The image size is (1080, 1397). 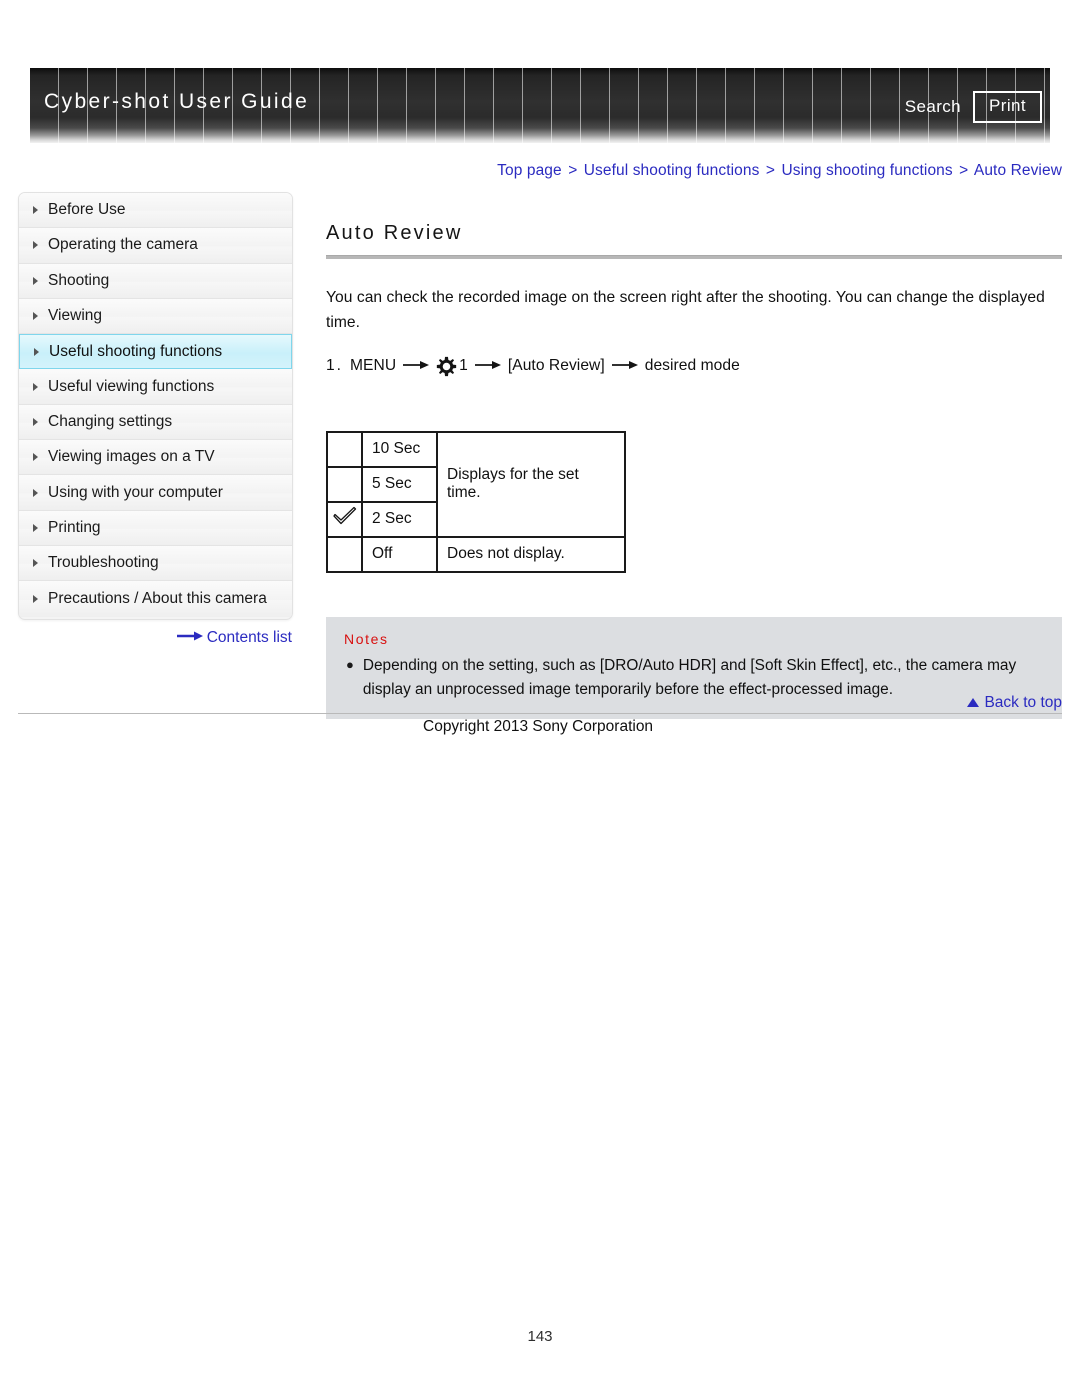 I want to click on row-description-cell: Displays for the set time., so click(x=531, y=484).